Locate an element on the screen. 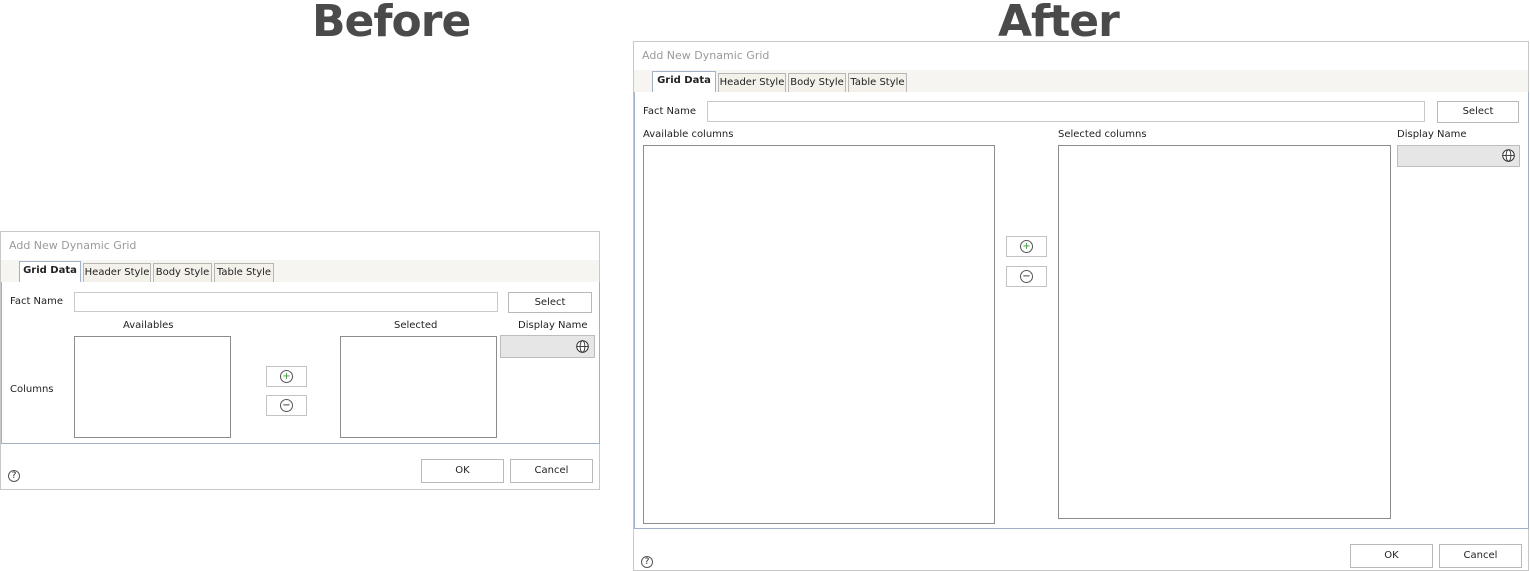 The image size is (1530, 571). before-display-name-label: Display Name is located at coordinates (553, 325).